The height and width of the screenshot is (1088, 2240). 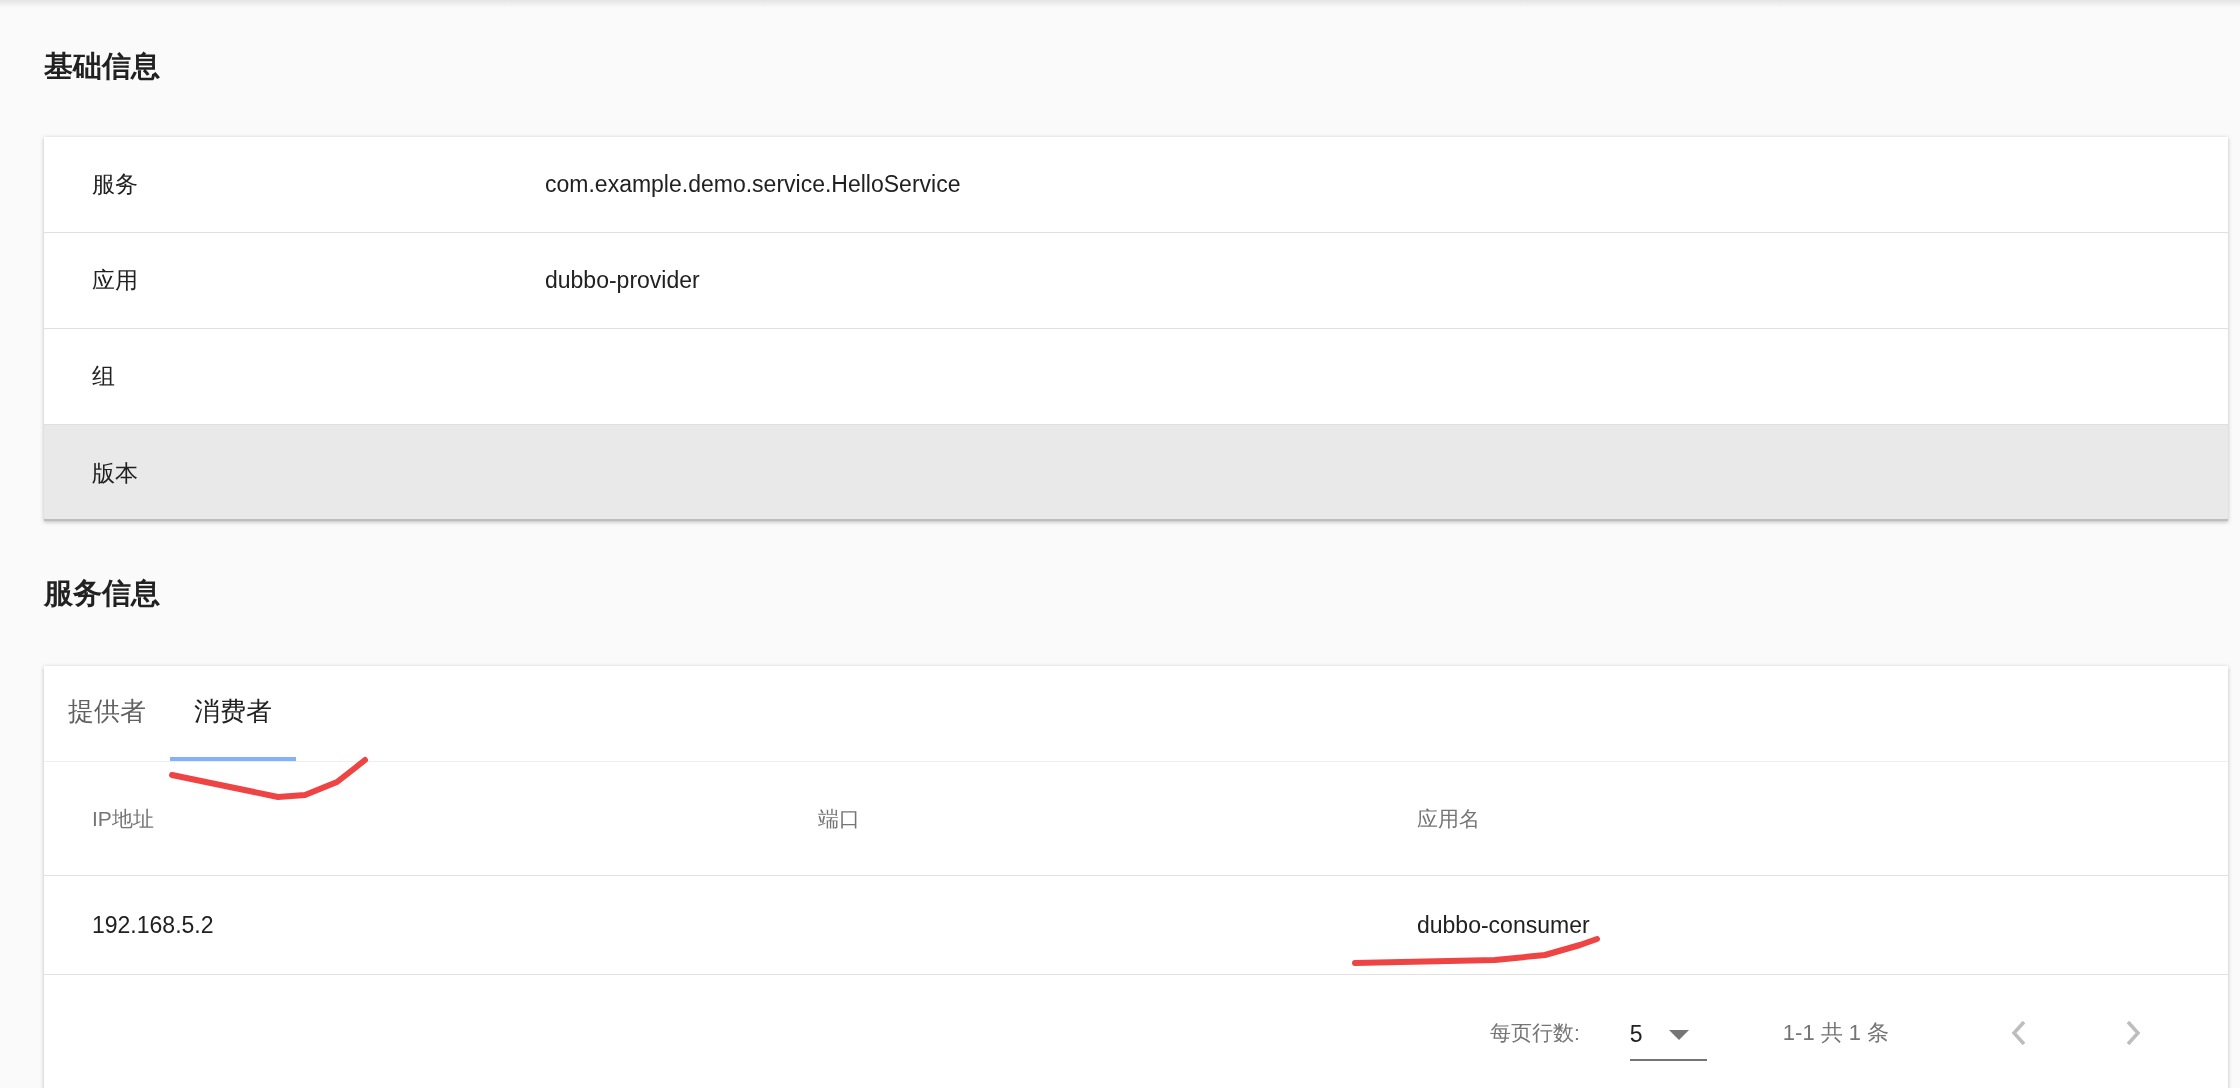 I want to click on chevron-left-icon, so click(x=2019, y=1032).